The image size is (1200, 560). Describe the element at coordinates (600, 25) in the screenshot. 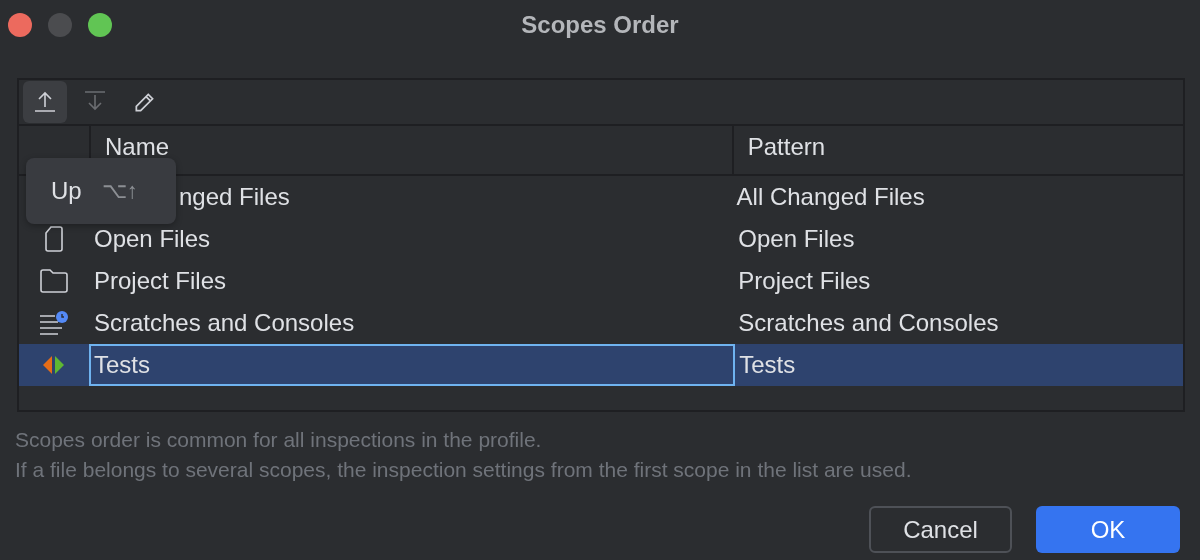

I see `window-title: Scopes Order` at that location.